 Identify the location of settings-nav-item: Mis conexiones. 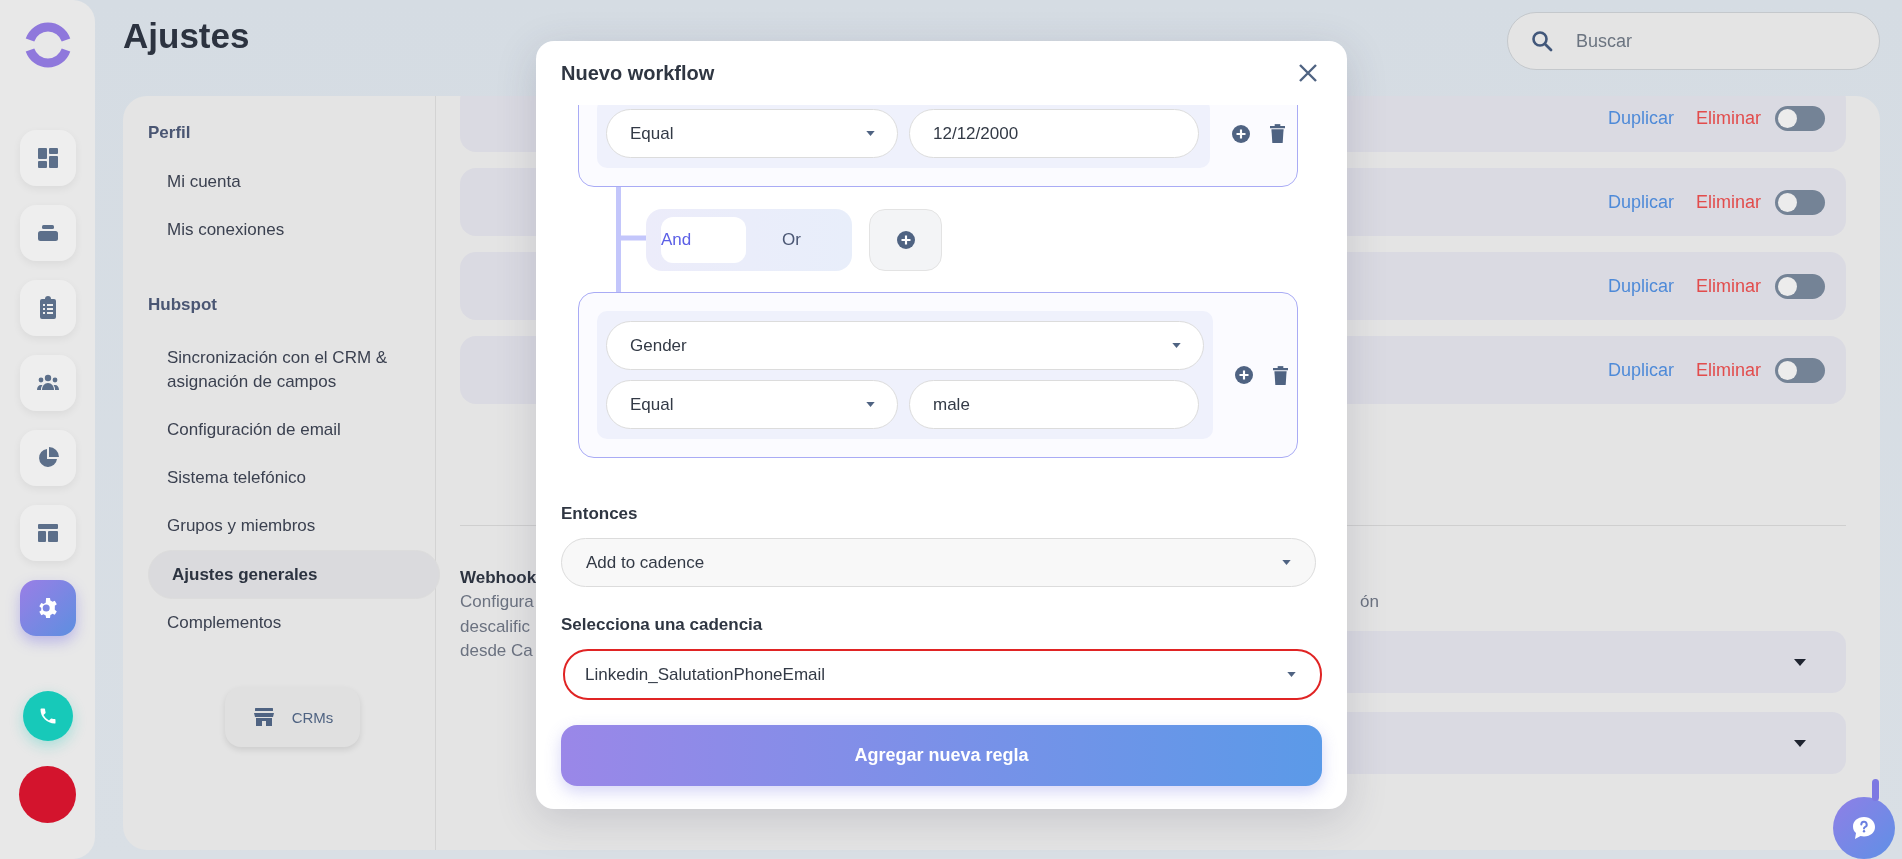
(291, 230).